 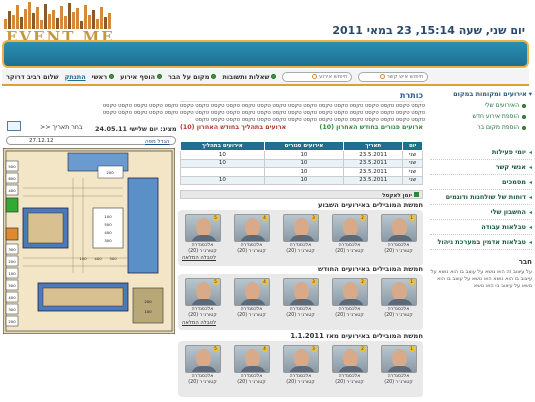 I want to click on add-event-label: הוסף אירוע, so click(x=138, y=76).